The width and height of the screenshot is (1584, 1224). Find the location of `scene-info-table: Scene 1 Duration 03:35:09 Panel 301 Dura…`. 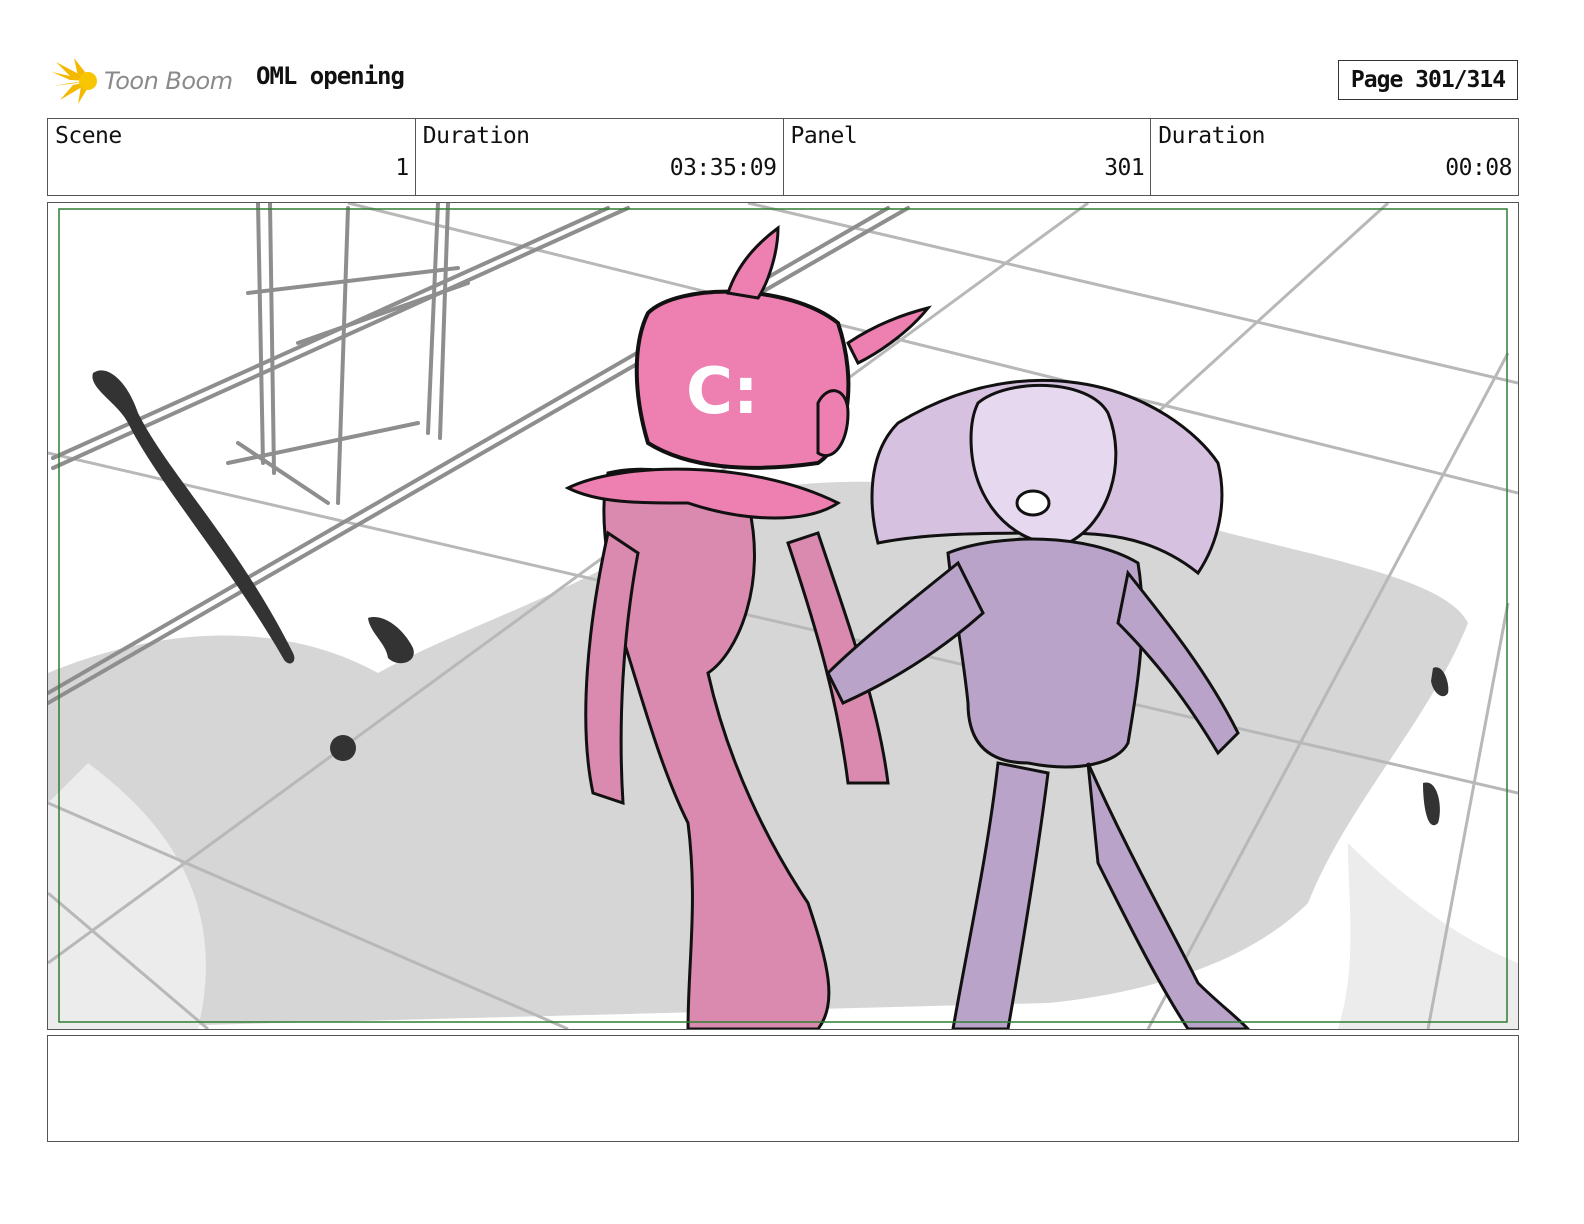

scene-info-table: Scene 1 Duration 03:35:09 Panel 301 Dura… is located at coordinates (783, 157).